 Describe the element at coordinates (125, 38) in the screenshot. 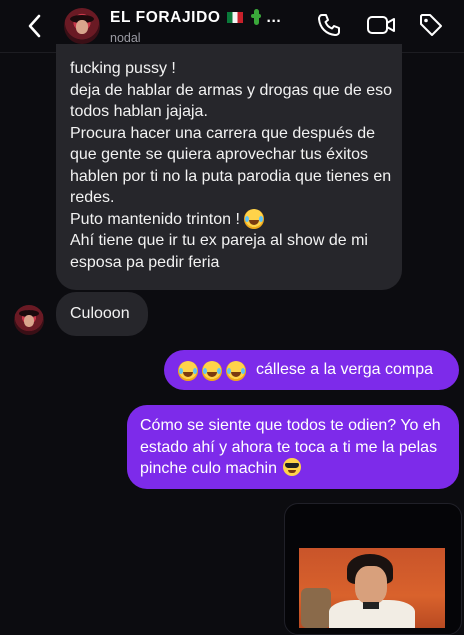

I see `contact-username: nodal` at that location.